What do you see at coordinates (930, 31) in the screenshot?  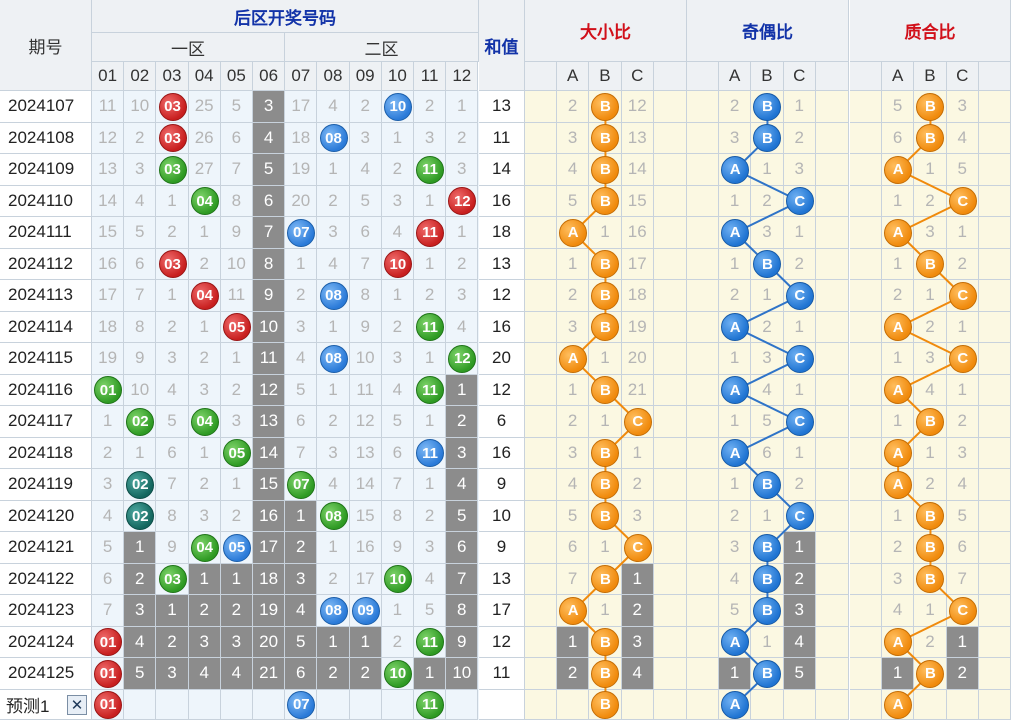 I see `prime-ratio-header: 质合比` at bounding box center [930, 31].